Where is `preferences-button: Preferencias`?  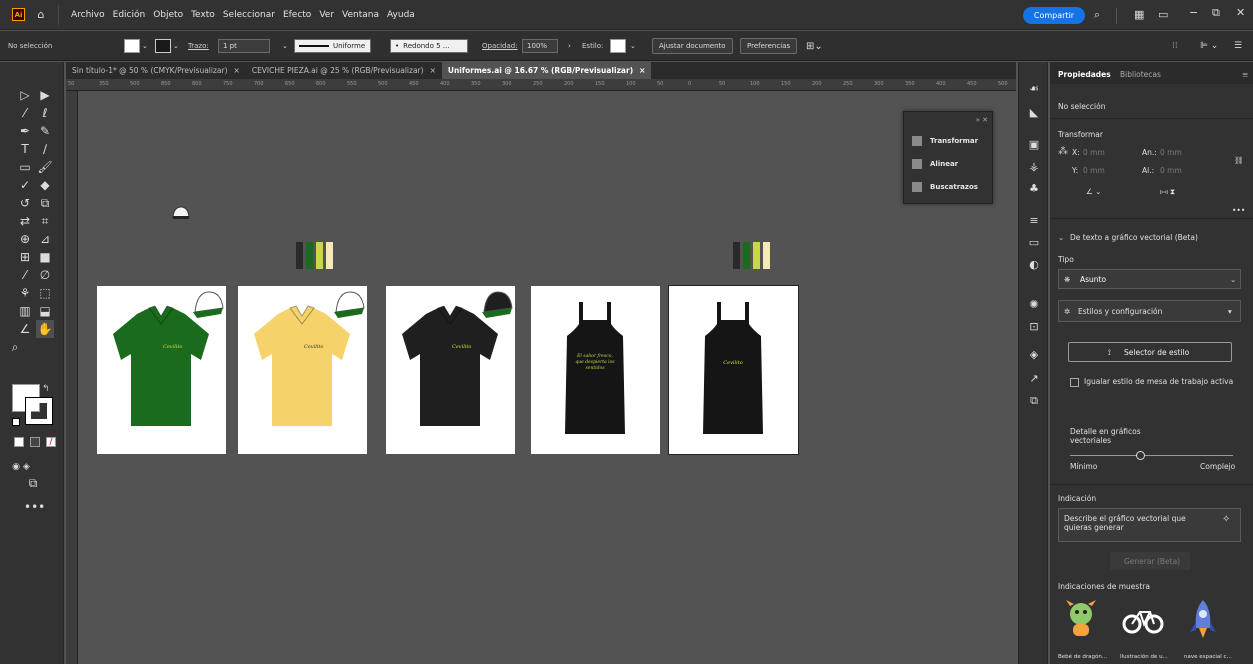
preferences-button: Preferencias is located at coordinates (769, 46).